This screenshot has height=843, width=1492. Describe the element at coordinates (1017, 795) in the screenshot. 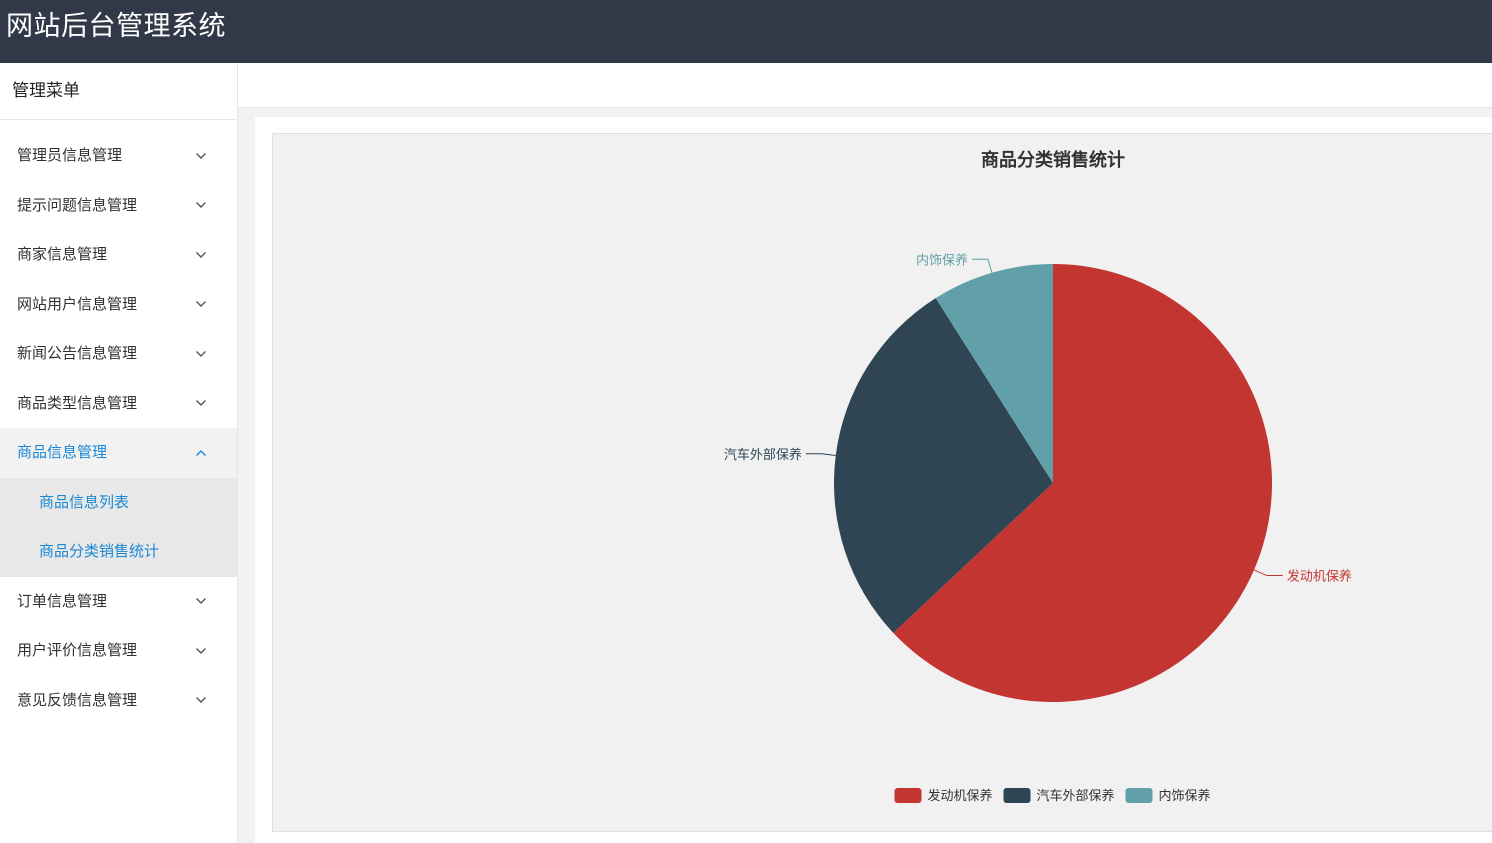

I see `legend-swatch-exterior` at that location.